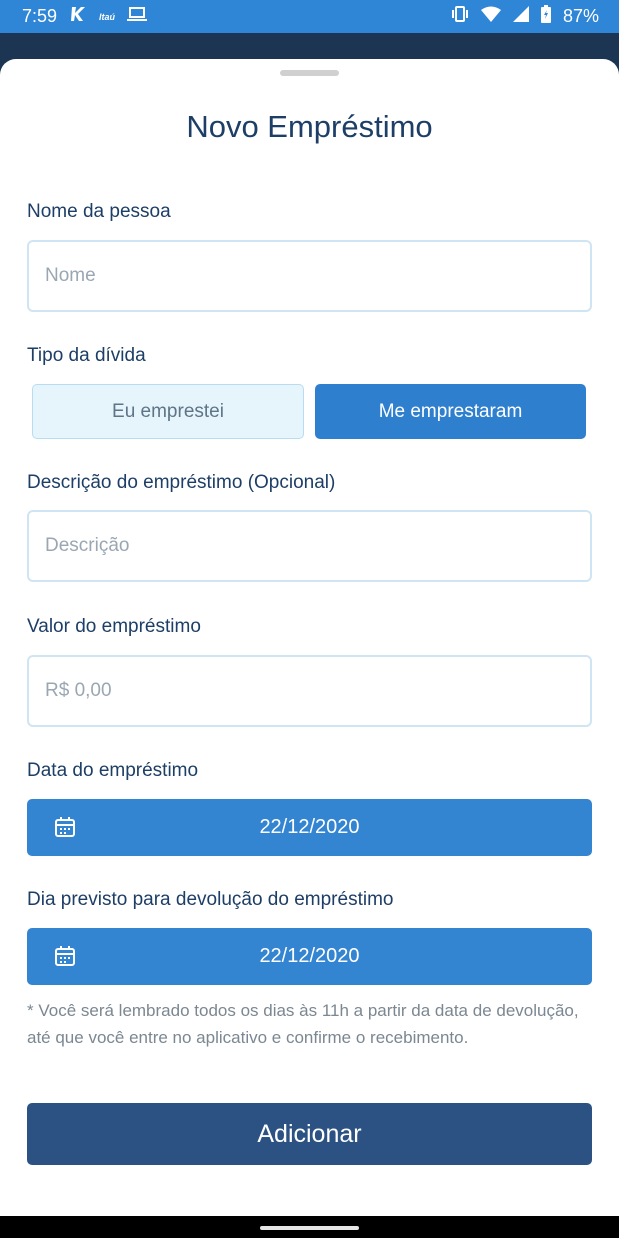 The width and height of the screenshot is (619, 1238). Describe the element at coordinates (78, 690) in the screenshot. I see `amount-placeholder: R$ 0,00` at that location.